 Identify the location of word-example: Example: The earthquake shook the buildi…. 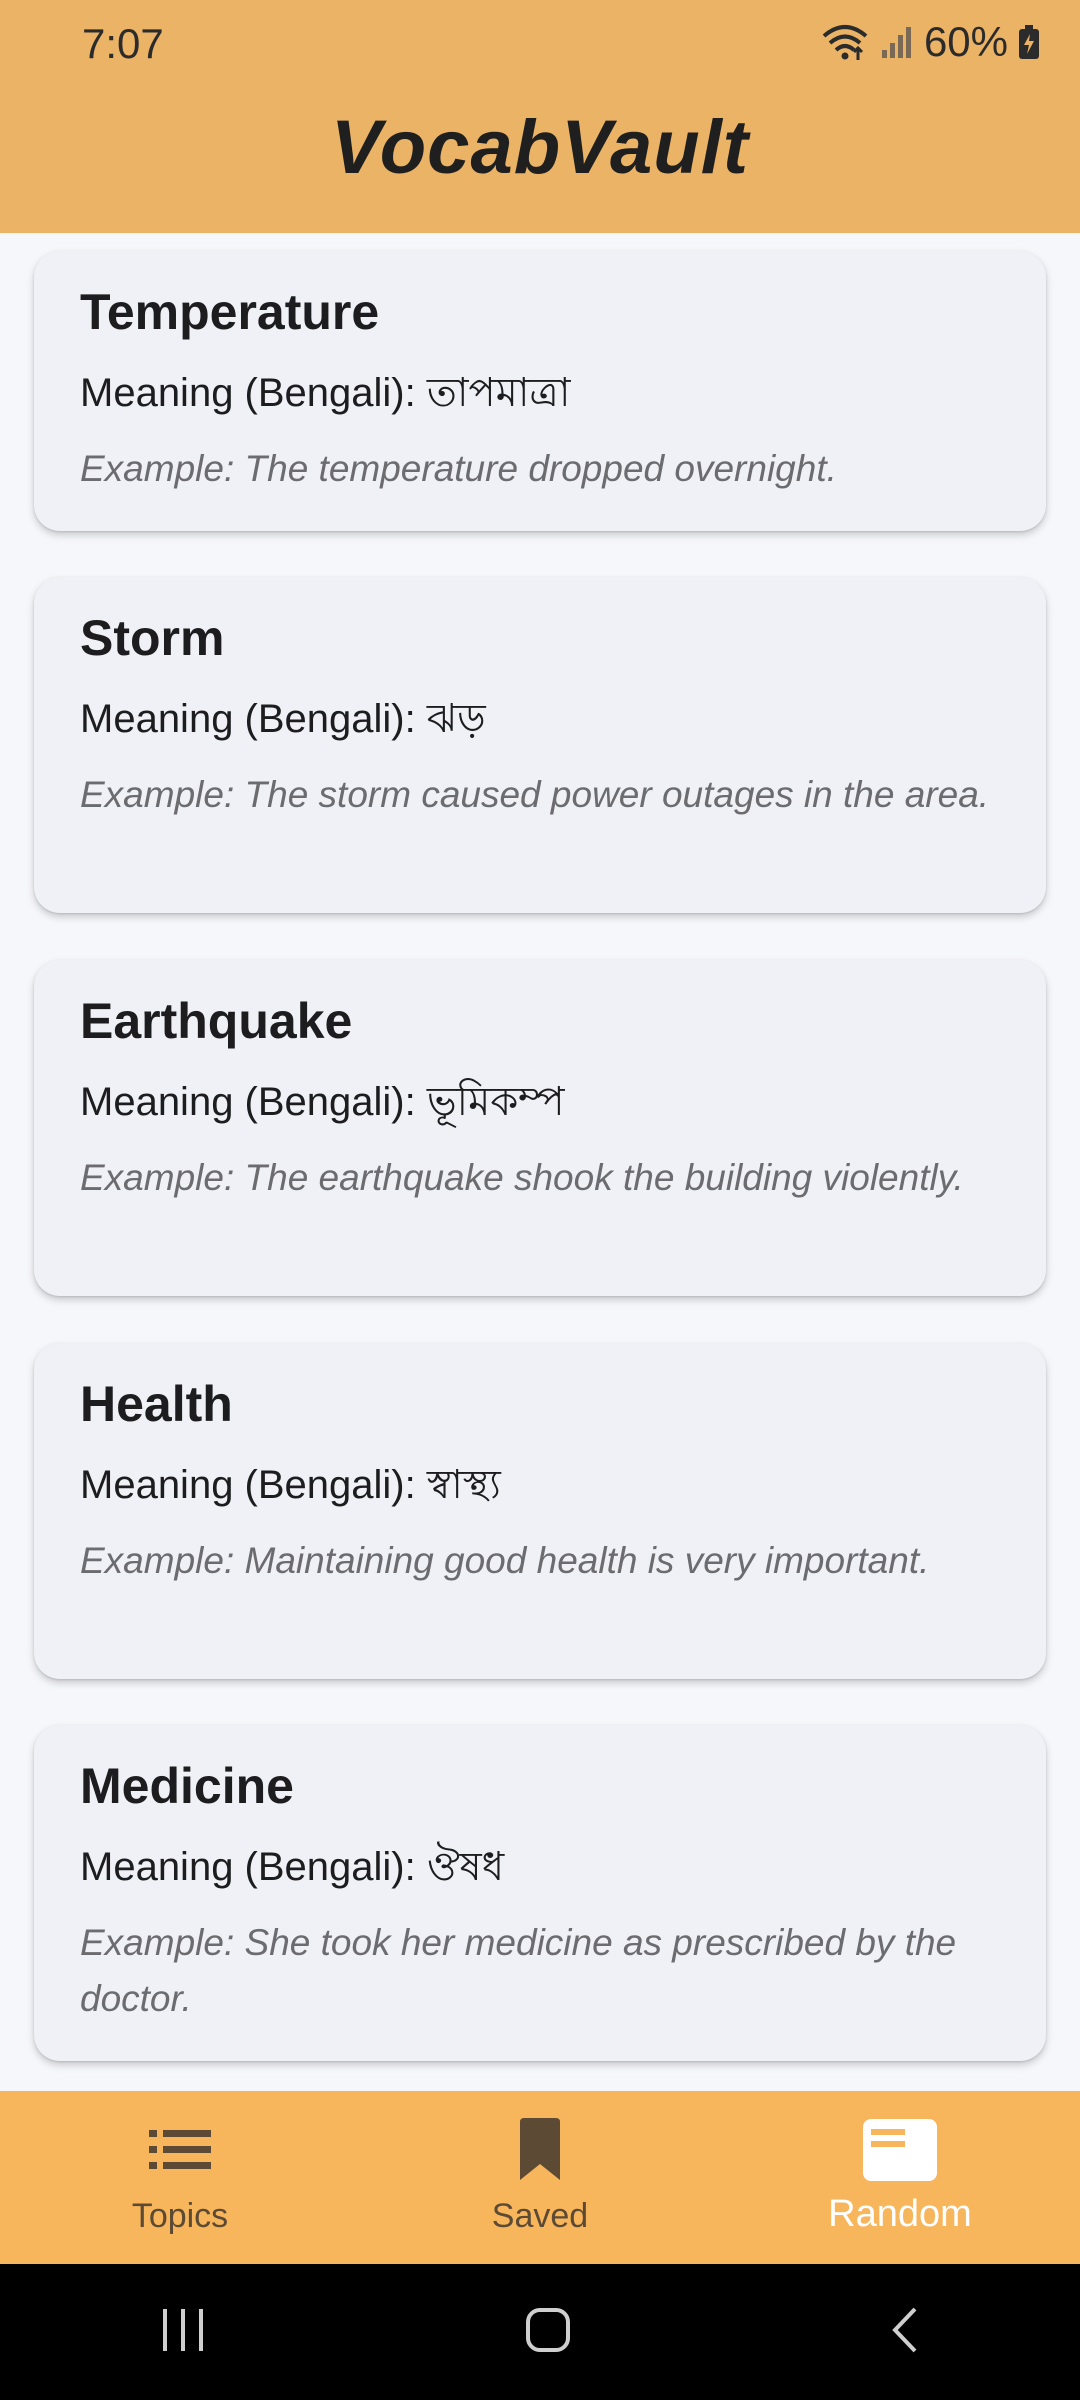
(522, 1177).